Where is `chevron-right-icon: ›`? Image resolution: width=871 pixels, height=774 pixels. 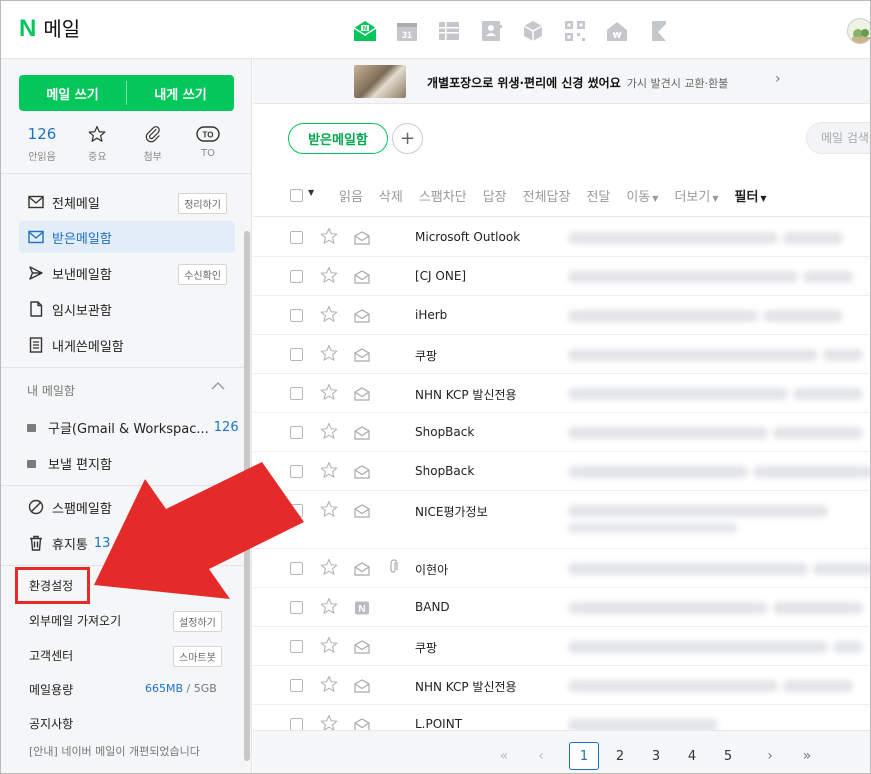
chevron-right-icon: › is located at coordinates (778, 79).